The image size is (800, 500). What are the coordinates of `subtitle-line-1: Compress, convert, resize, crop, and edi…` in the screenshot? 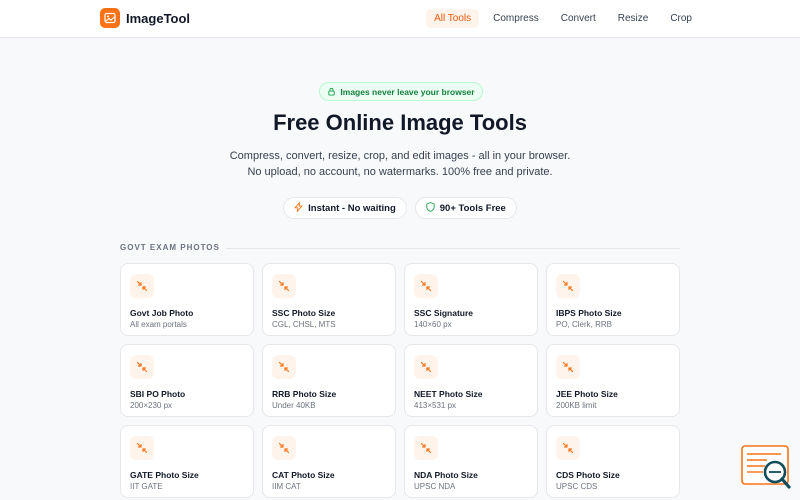 It's located at (400, 156).